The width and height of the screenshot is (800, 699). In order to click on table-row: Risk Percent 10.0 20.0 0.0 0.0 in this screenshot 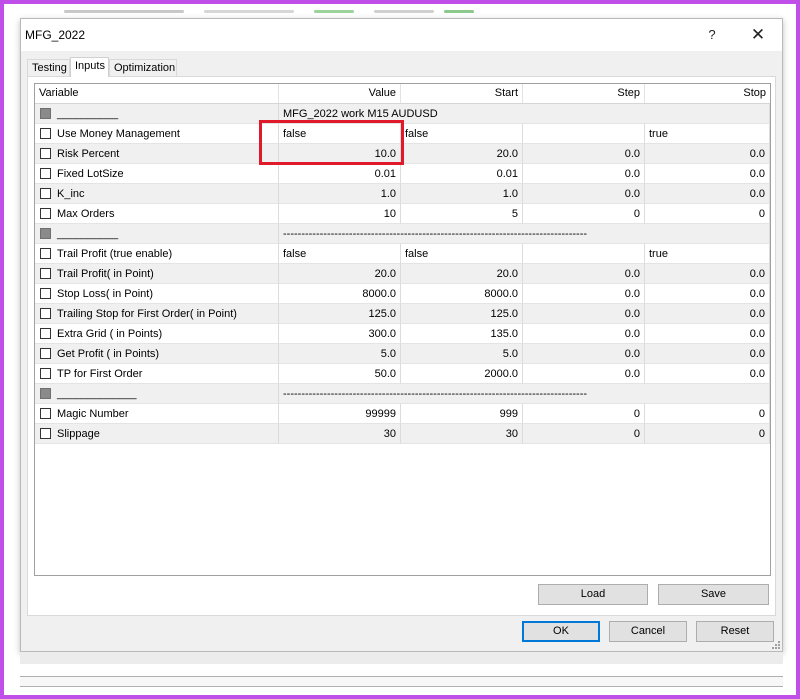, I will do `click(402, 154)`.